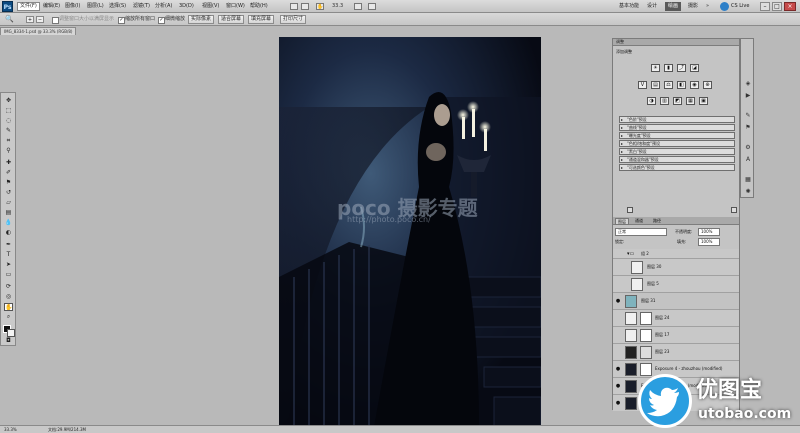 The height and width of the screenshot is (433, 800). What do you see at coordinates (676, 301) in the screenshot?
I see `layer-row: ● 图层 31` at bounding box center [676, 301].